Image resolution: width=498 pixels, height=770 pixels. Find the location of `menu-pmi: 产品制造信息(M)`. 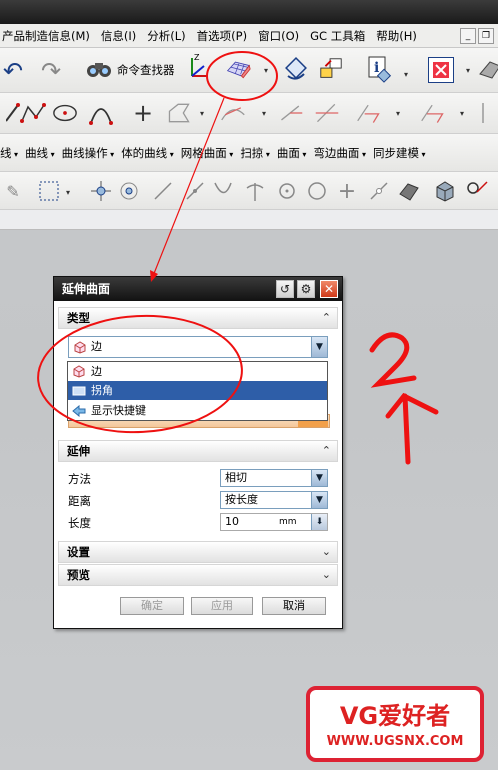

menu-pmi: 产品制造信息(M) is located at coordinates (49, 36).